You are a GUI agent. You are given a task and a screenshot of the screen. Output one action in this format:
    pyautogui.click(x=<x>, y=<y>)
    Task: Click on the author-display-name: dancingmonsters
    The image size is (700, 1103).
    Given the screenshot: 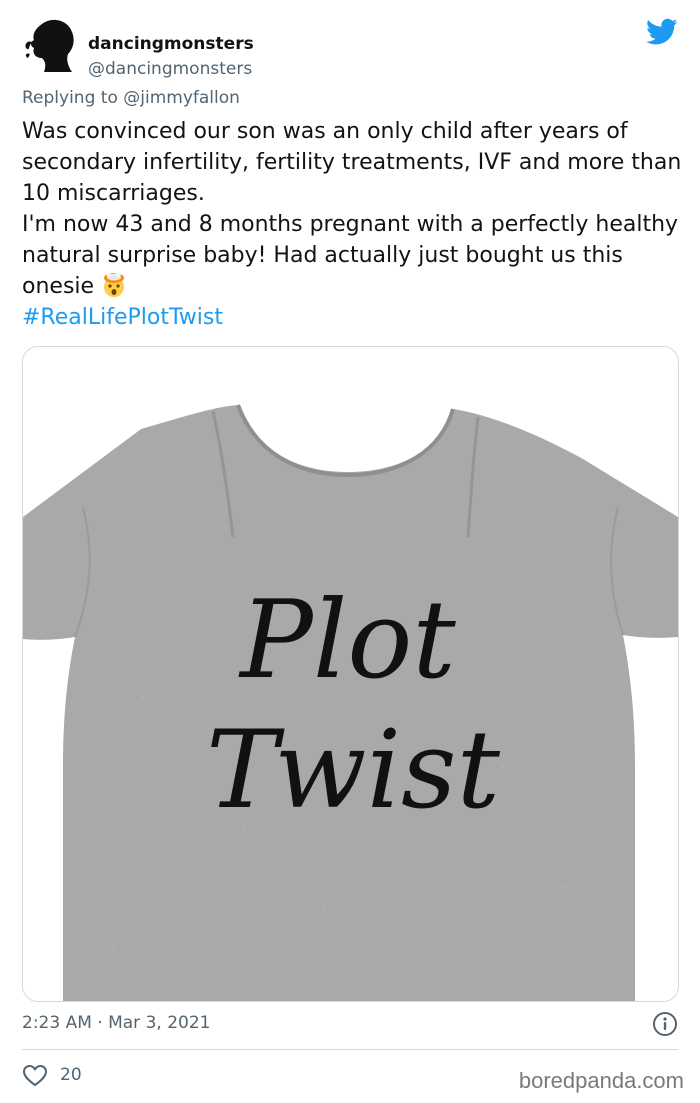 What is the action you would take?
    pyautogui.click(x=171, y=44)
    